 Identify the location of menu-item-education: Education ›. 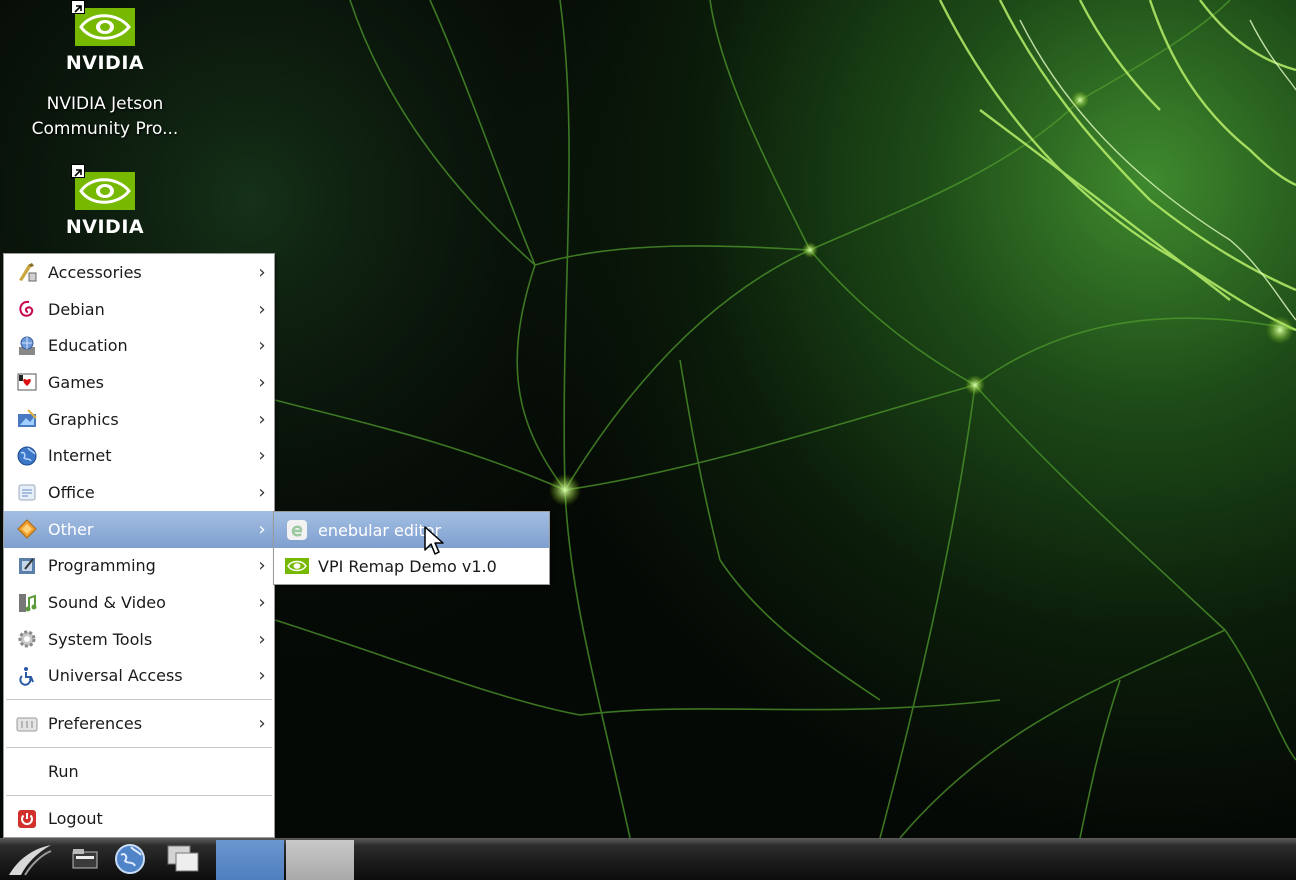
(139, 345).